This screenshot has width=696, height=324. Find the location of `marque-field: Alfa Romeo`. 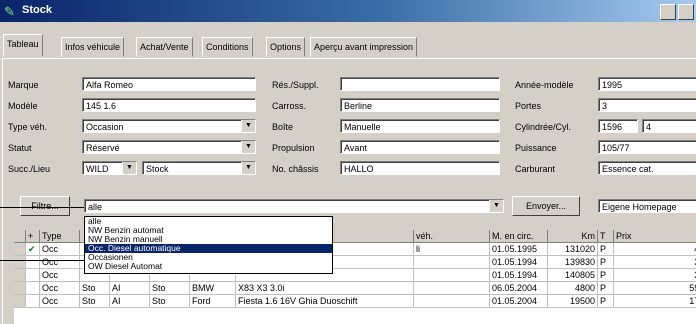

marque-field: Alfa Romeo is located at coordinates (169, 84).